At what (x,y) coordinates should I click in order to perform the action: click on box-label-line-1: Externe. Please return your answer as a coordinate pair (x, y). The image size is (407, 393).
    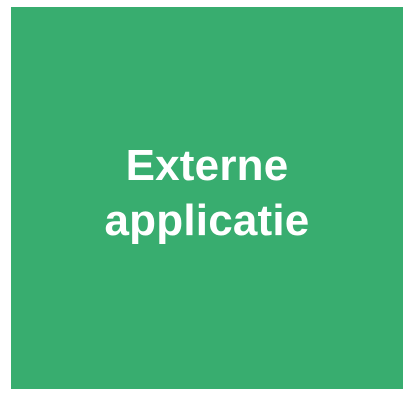
    Looking at the image, I should click on (207, 165).